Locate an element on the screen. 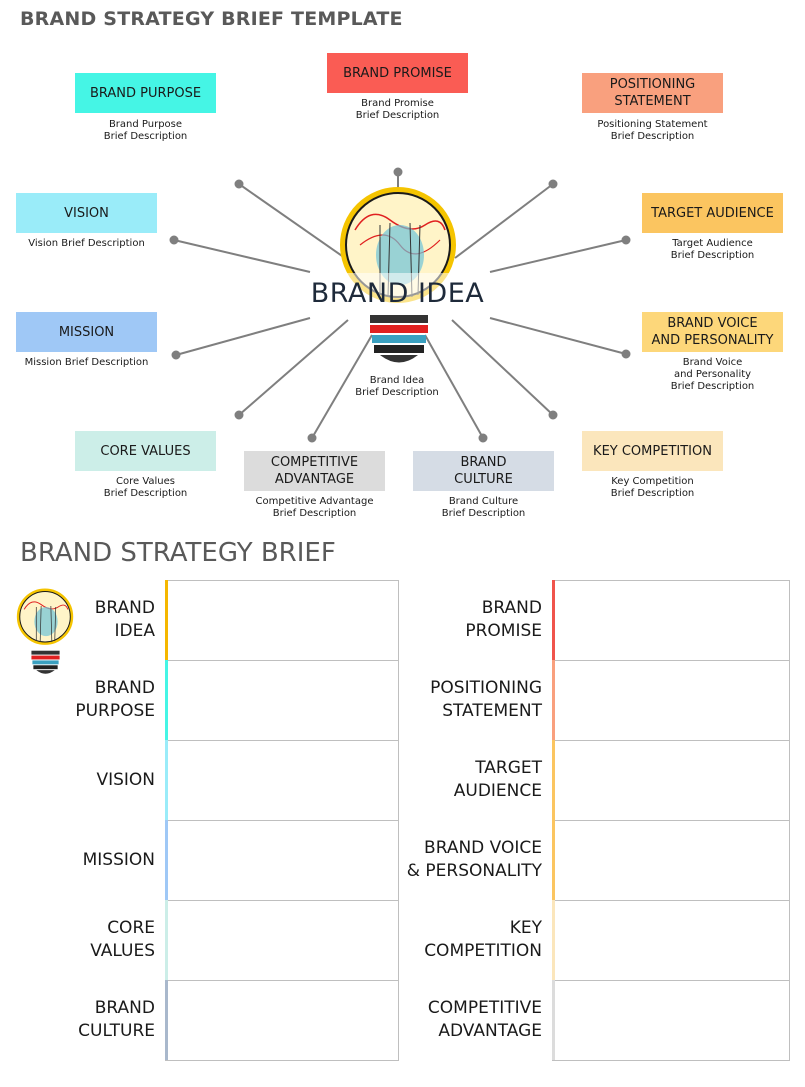 This screenshot has height=1087, width=805. desc-line: Target Audience is located at coordinates (712, 243).